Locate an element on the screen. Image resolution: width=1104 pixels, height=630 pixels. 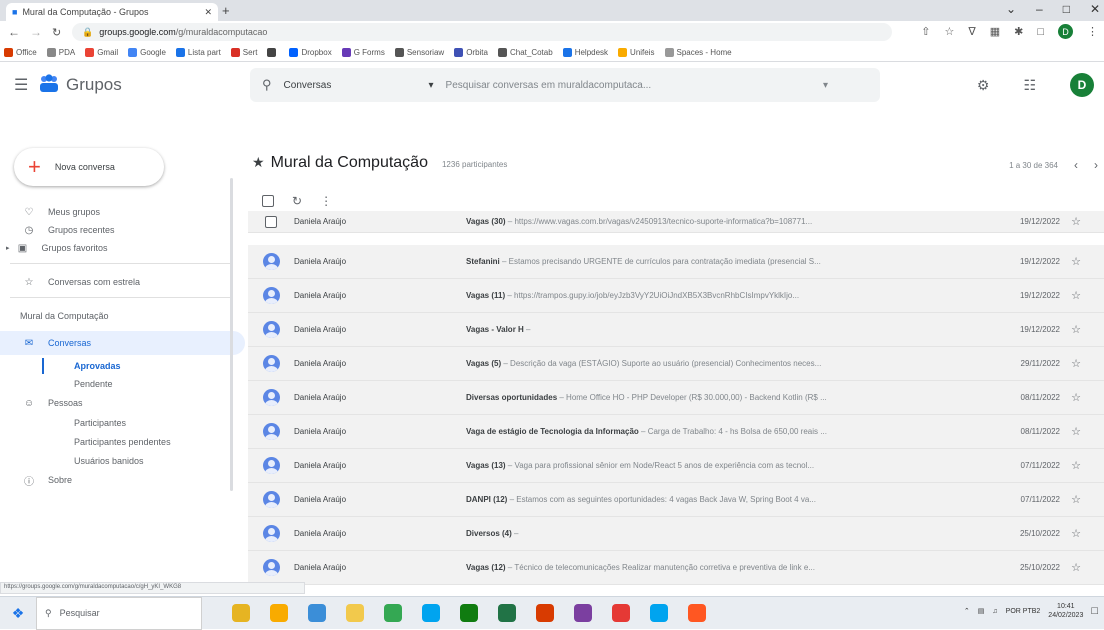
refresh-icon: ↻ is located at coordinates (297, 201).